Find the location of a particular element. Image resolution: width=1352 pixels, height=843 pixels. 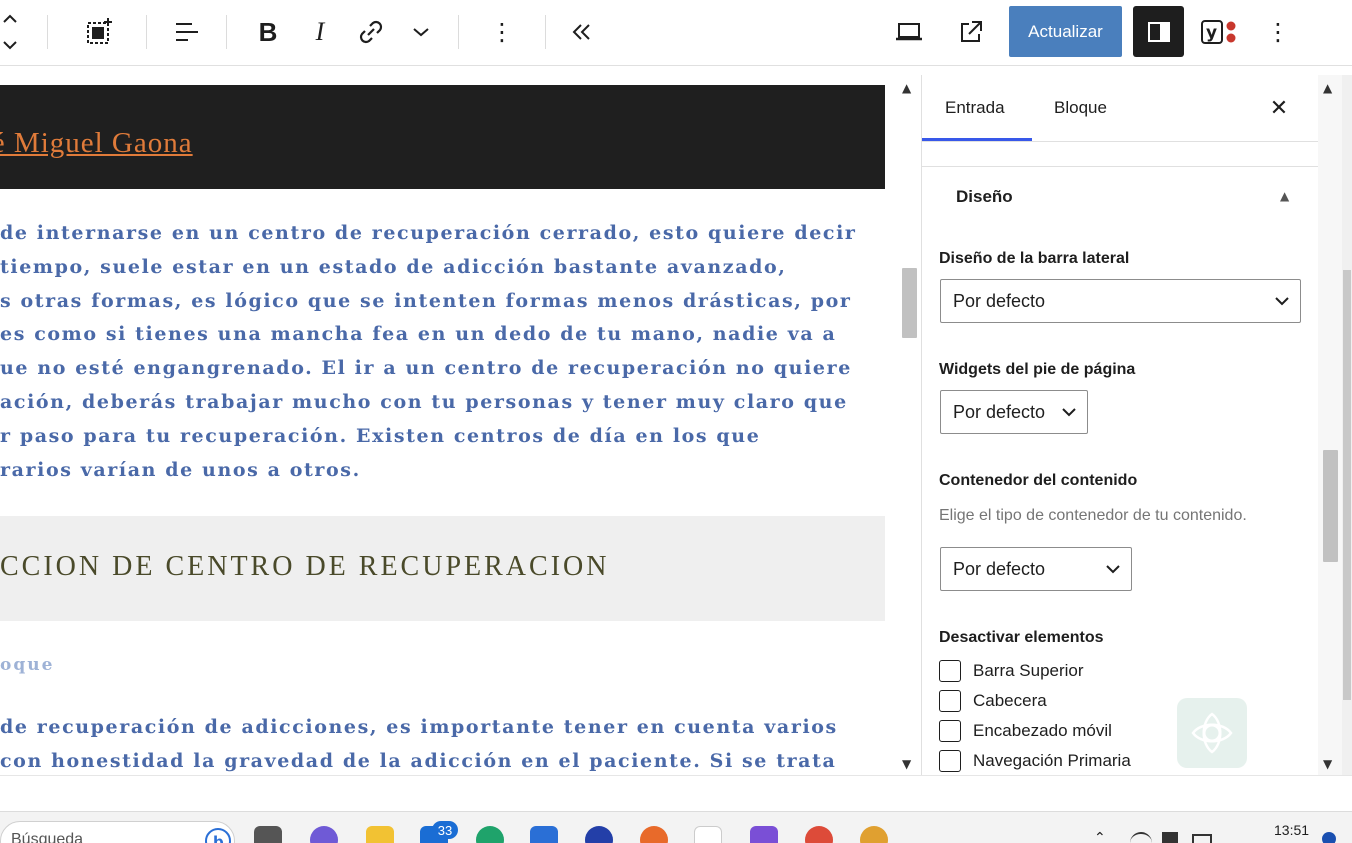

align-icon is located at coordinates (187, 32).